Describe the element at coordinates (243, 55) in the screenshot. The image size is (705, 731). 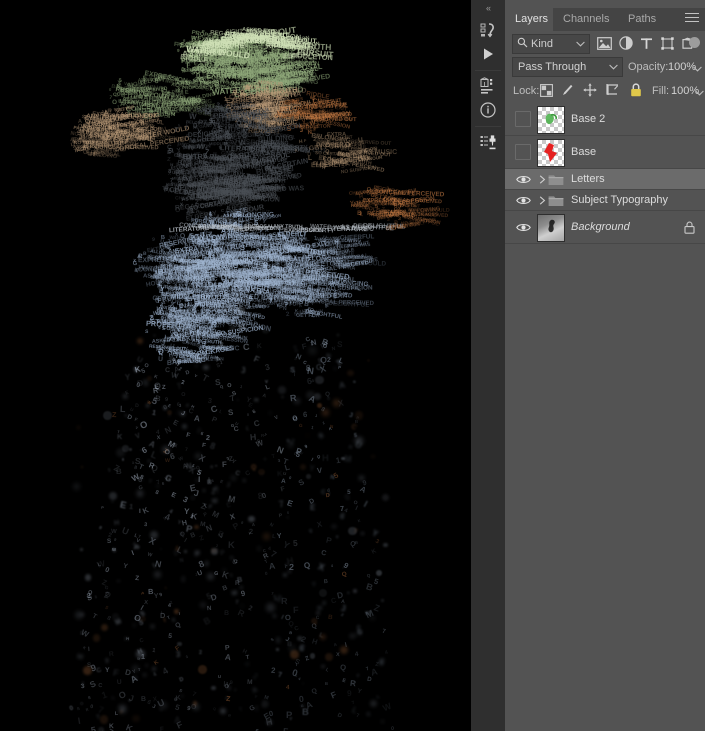
I see `artwork-glyph: RESERVED OUT` at that location.